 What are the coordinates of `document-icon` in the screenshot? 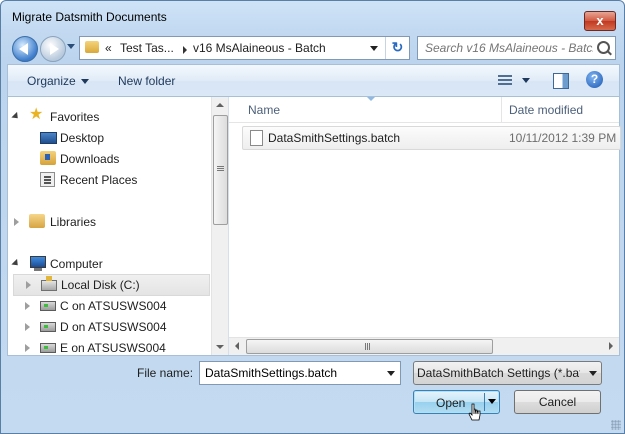 It's located at (256, 138).